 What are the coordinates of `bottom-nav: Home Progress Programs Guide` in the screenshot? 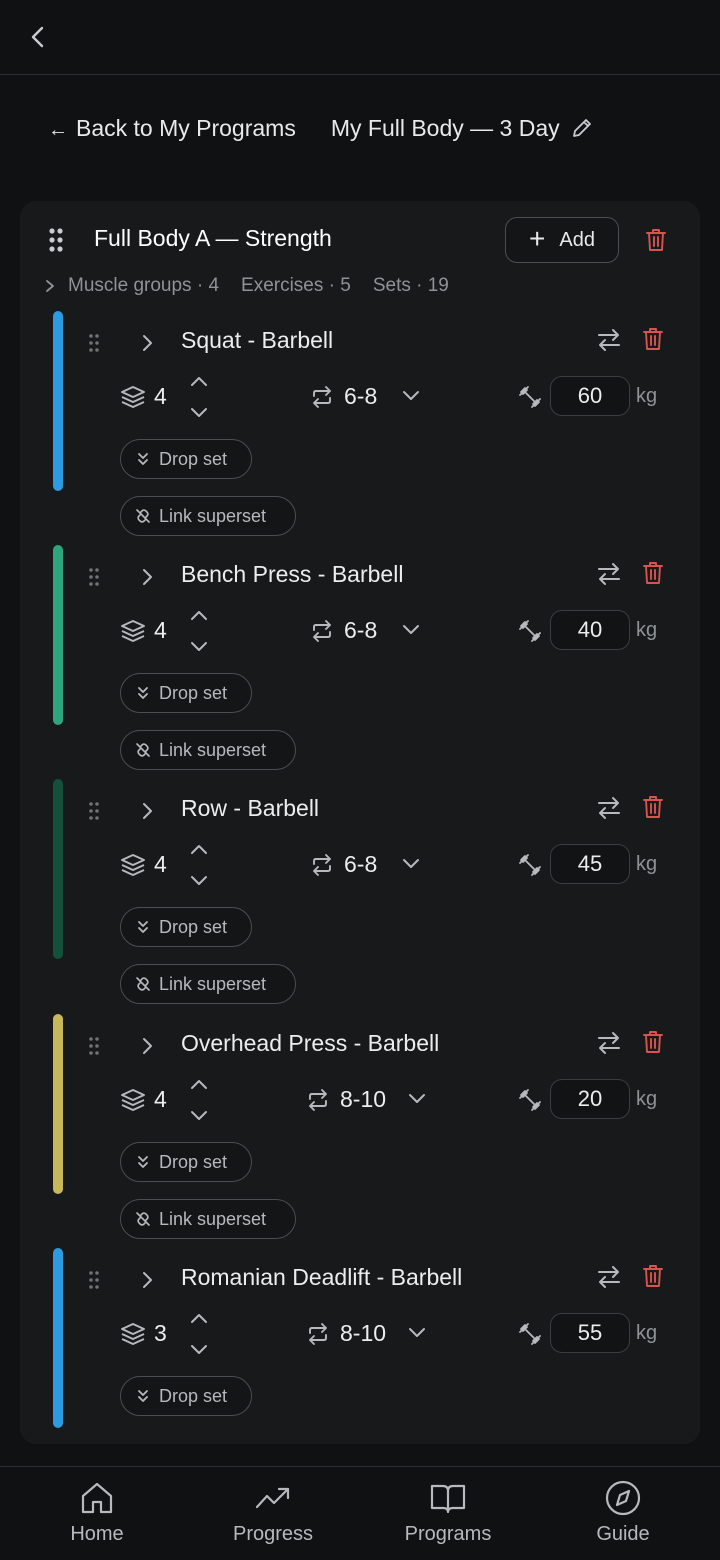 It's located at (360, 1513).